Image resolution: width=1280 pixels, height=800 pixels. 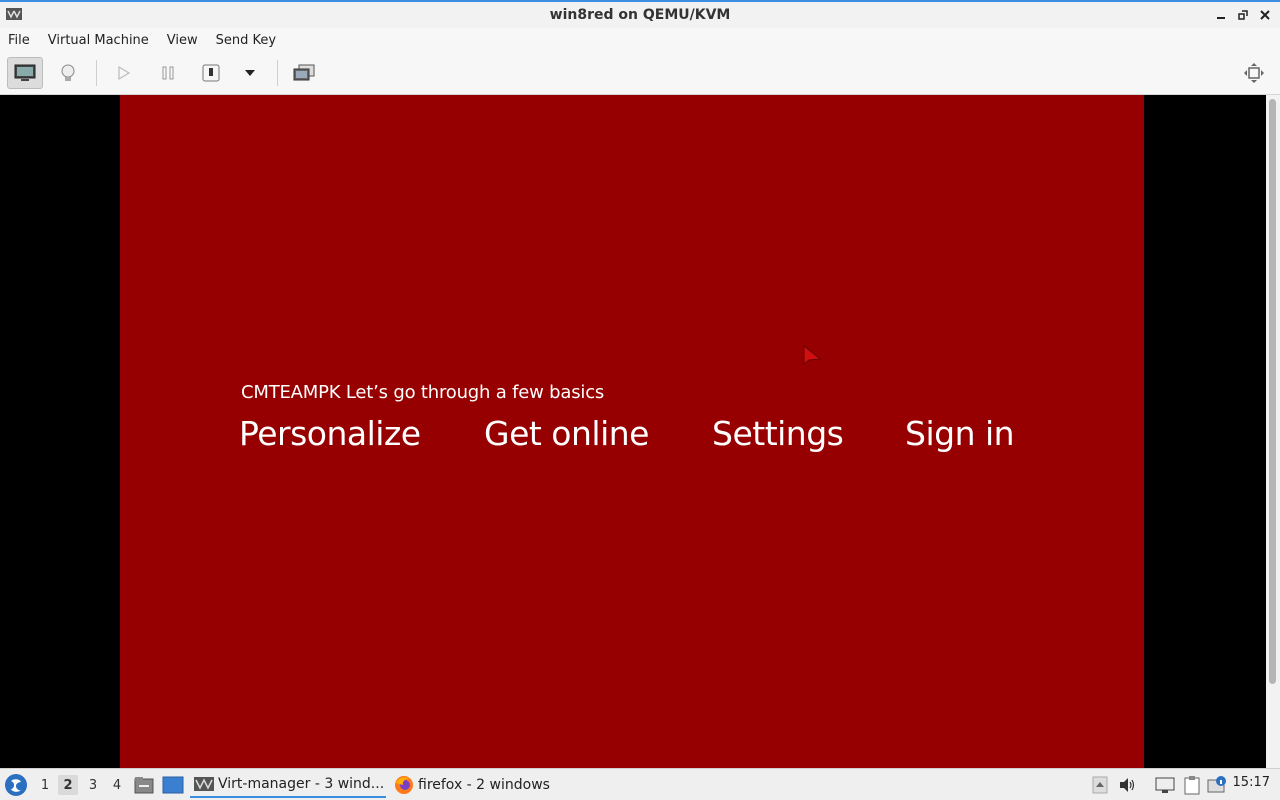 I want to click on show-desktop-icon, so click(x=173, y=785).